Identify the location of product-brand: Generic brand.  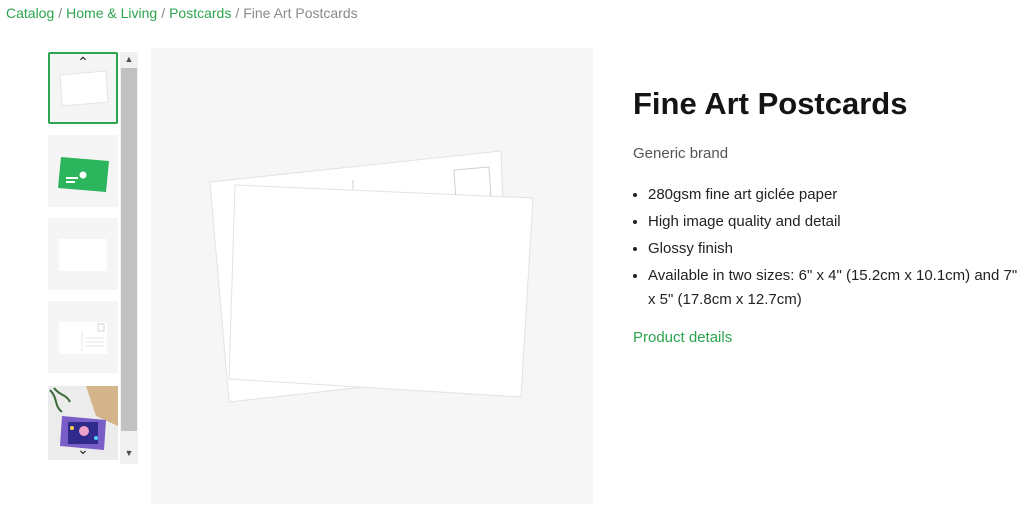
(681, 153).